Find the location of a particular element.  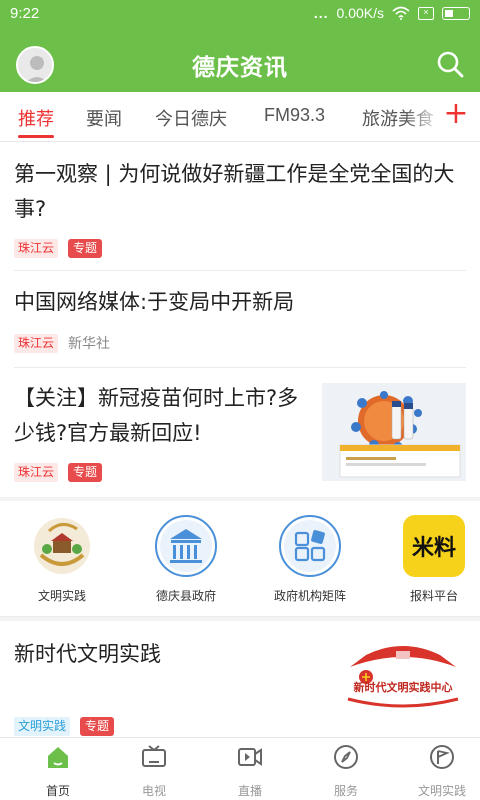

tab-headlines: 要闻 is located at coordinates (104, 118).